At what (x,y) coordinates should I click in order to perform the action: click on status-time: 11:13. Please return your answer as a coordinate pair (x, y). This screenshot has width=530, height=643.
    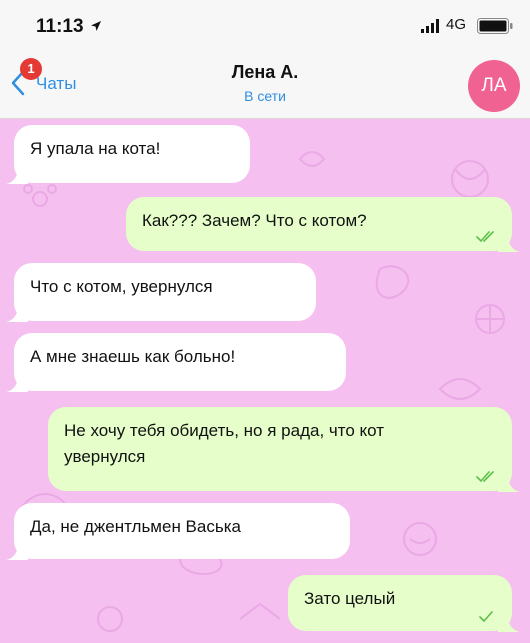
    Looking at the image, I should click on (60, 26).